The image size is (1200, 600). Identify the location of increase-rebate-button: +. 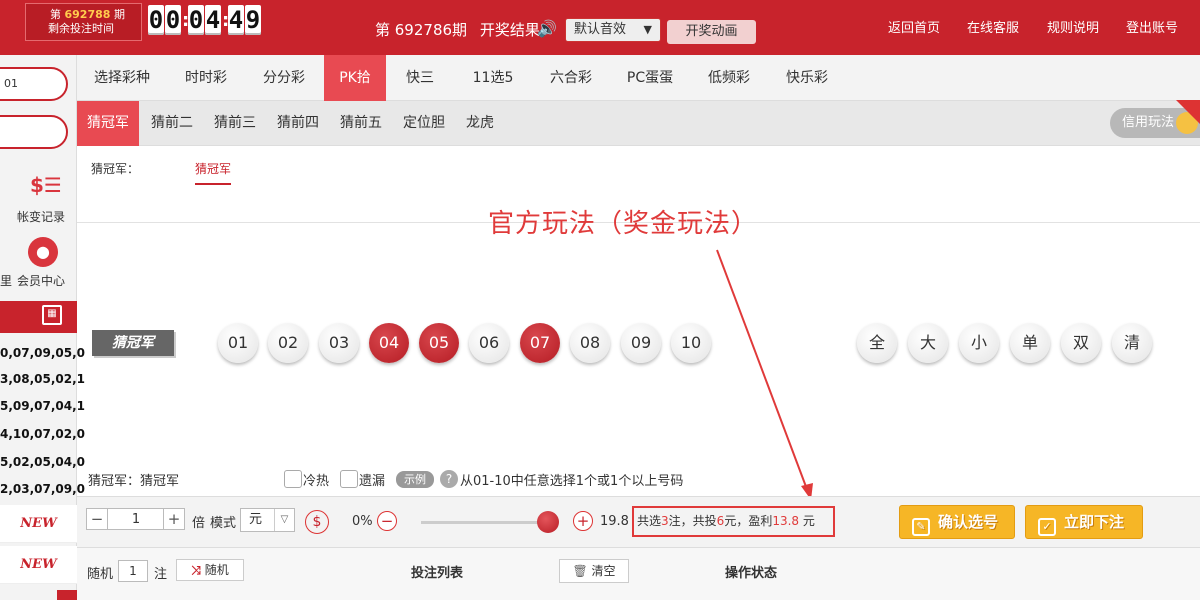
(583, 521).